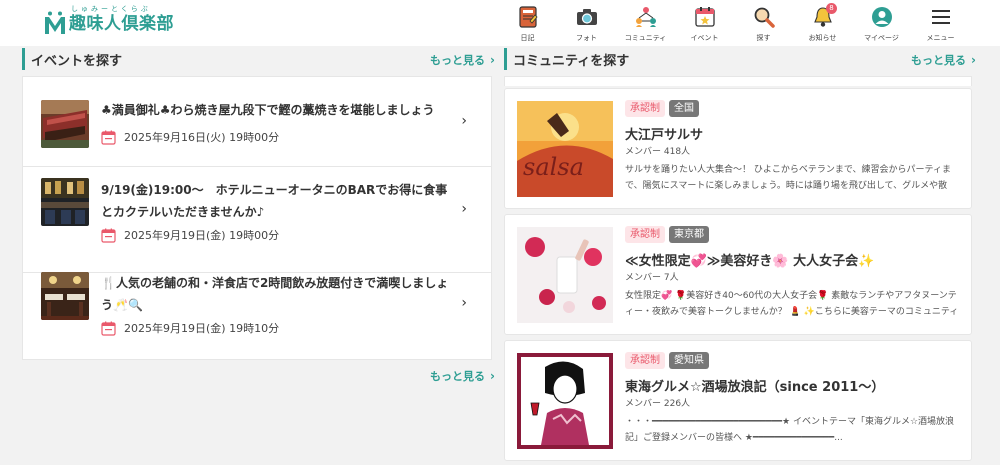  I want to click on site-logo: しゅみーとくらぶ 趣味人倶楽部, so click(109, 20).